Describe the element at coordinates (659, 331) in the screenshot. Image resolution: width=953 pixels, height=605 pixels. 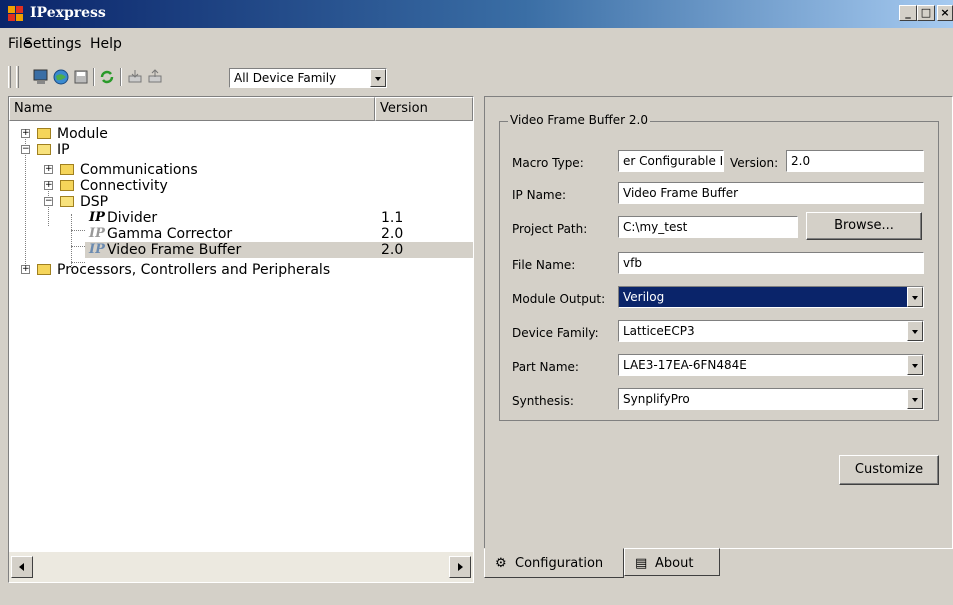
I see `device-family-value: LatticeECP3` at that location.